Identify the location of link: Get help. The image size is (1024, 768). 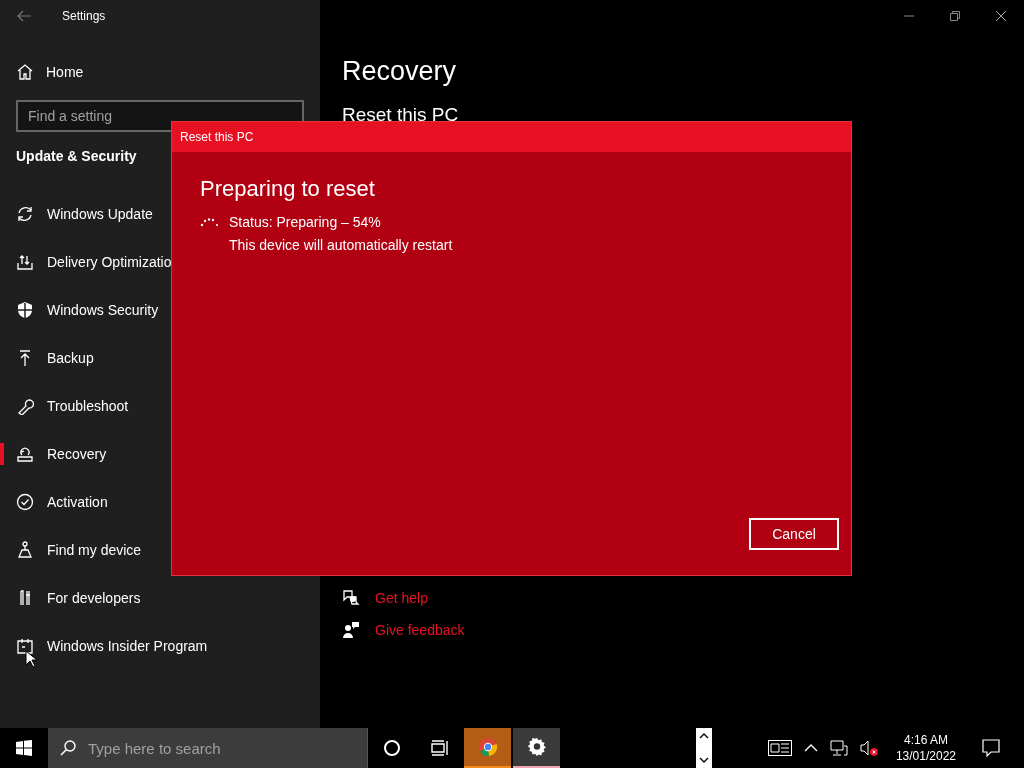
(401, 598).